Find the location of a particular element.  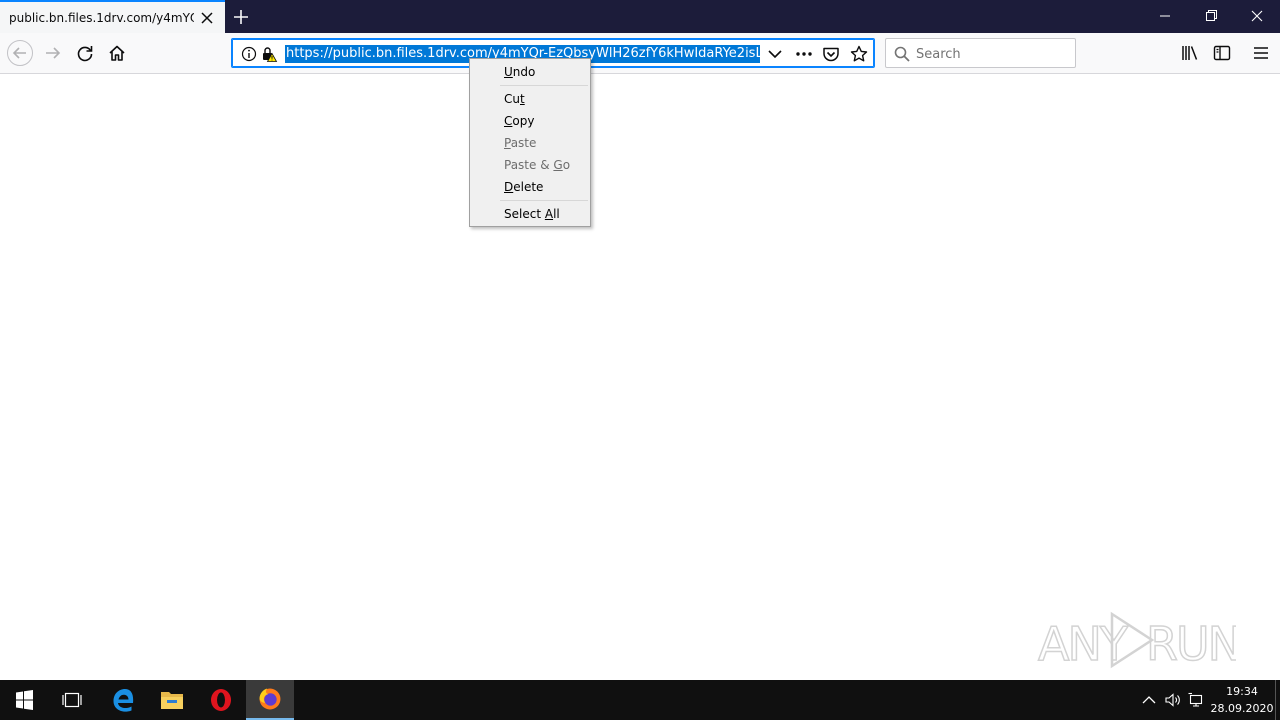

page-actions-icon is located at coordinates (804, 54).